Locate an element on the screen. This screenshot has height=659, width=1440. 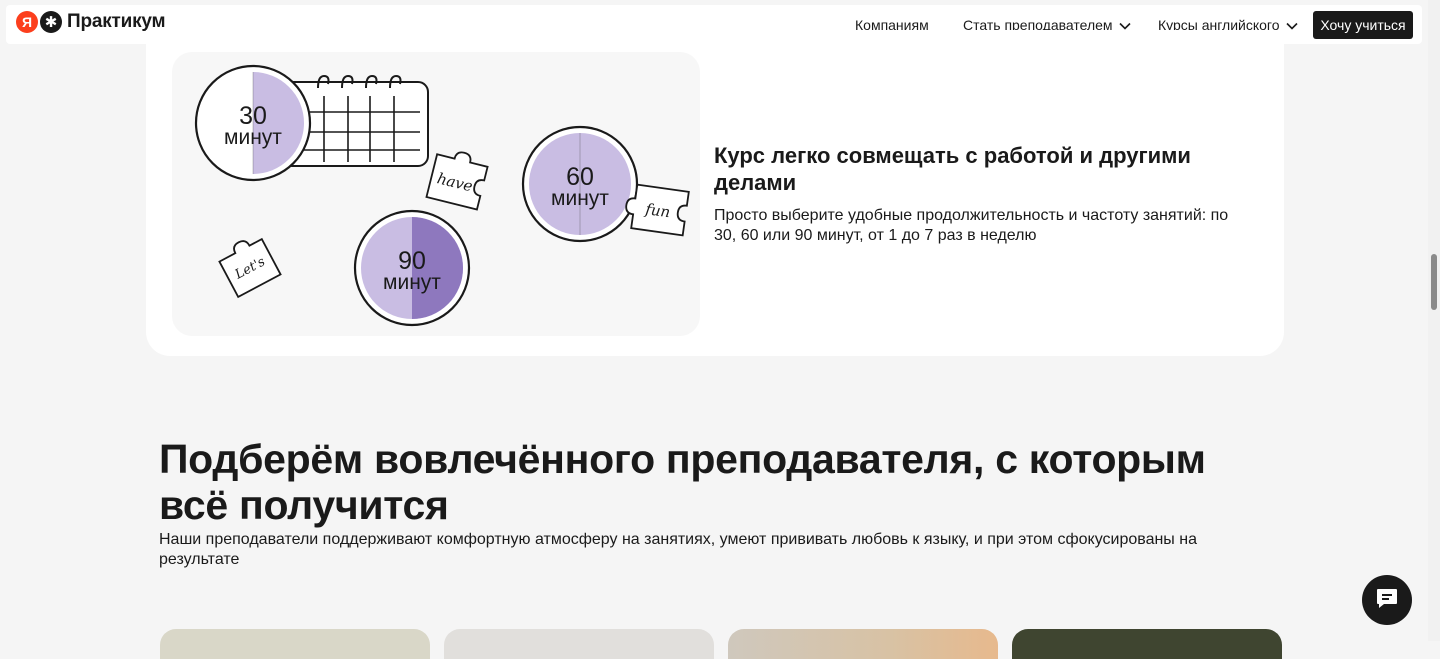
page-scrollbar is located at coordinates (1434, 320).